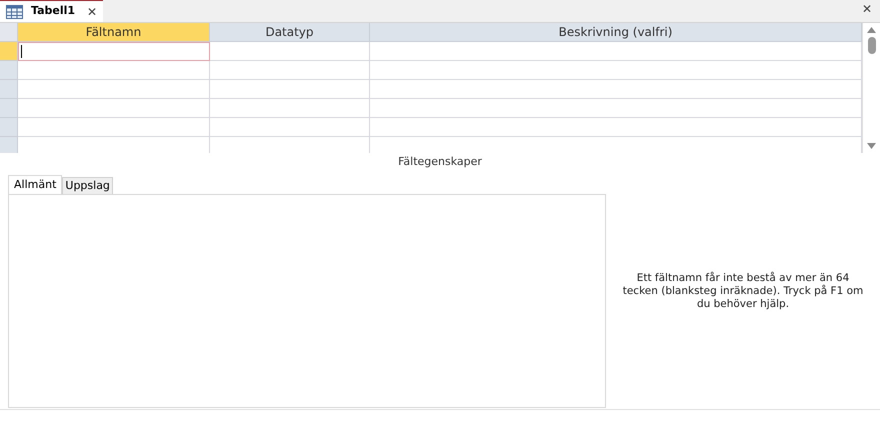 Image resolution: width=880 pixels, height=422 pixels. I want to click on column-header: Datatyp, so click(290, 32).